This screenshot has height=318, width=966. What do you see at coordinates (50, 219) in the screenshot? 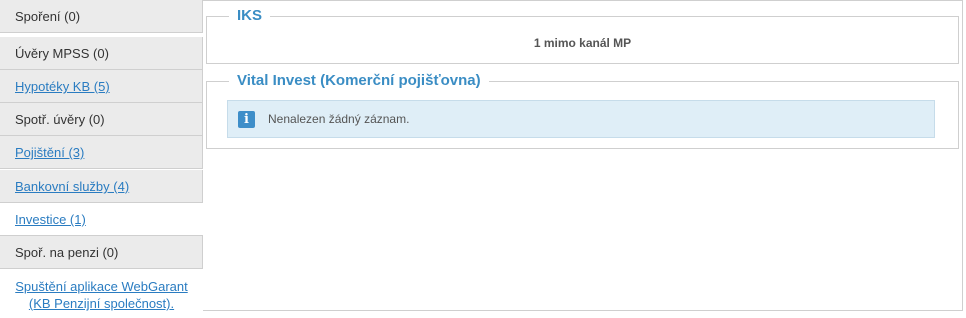
I see `sidebar-item-label: Investice (1)` at bounding box center [50, 219].